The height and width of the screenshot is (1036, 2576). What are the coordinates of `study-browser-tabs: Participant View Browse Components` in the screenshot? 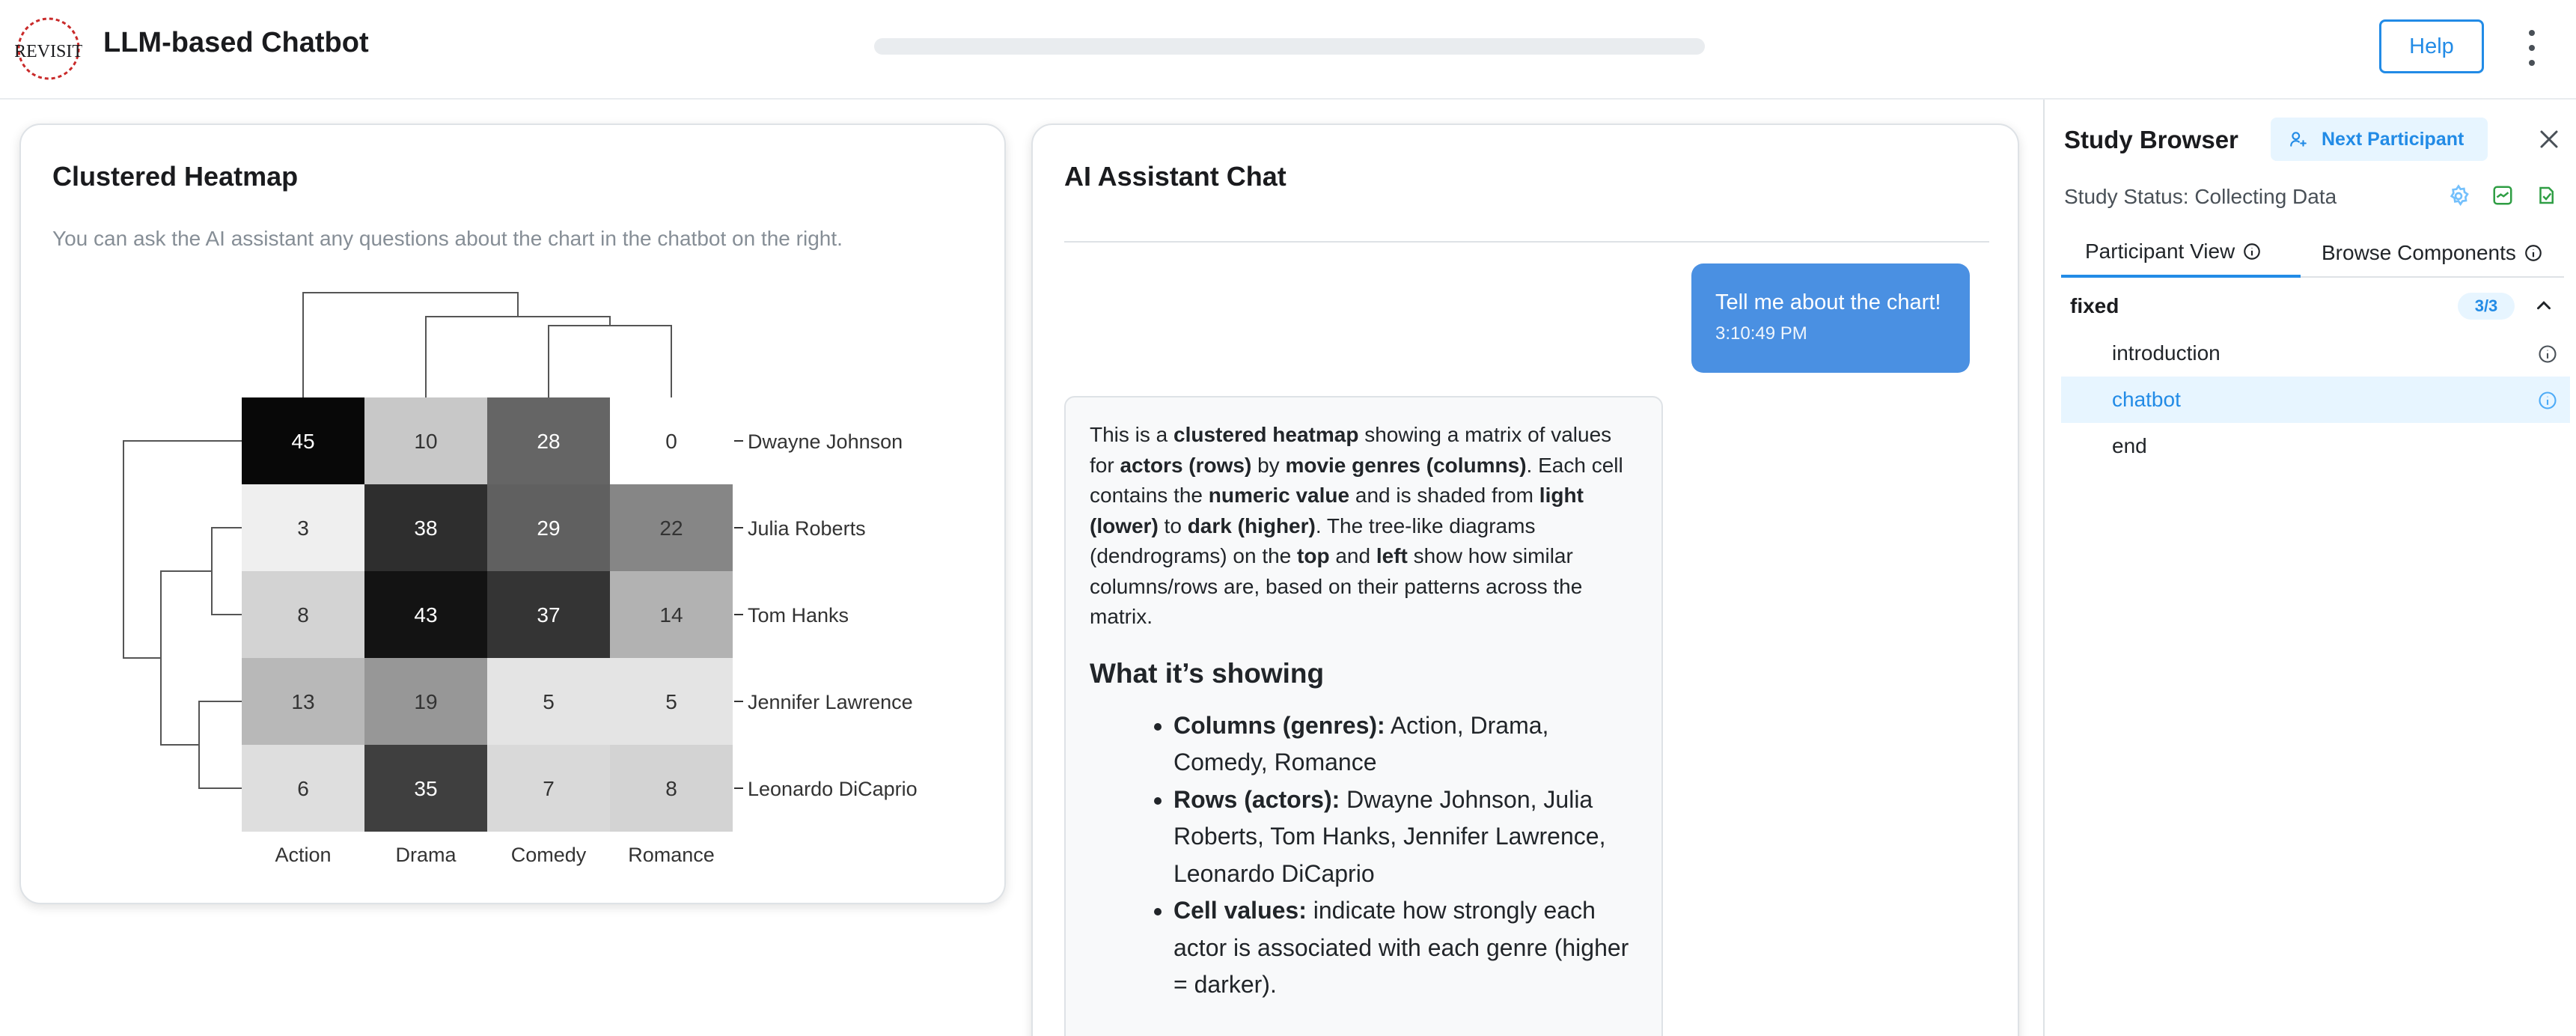 It's located at (2312, 253).